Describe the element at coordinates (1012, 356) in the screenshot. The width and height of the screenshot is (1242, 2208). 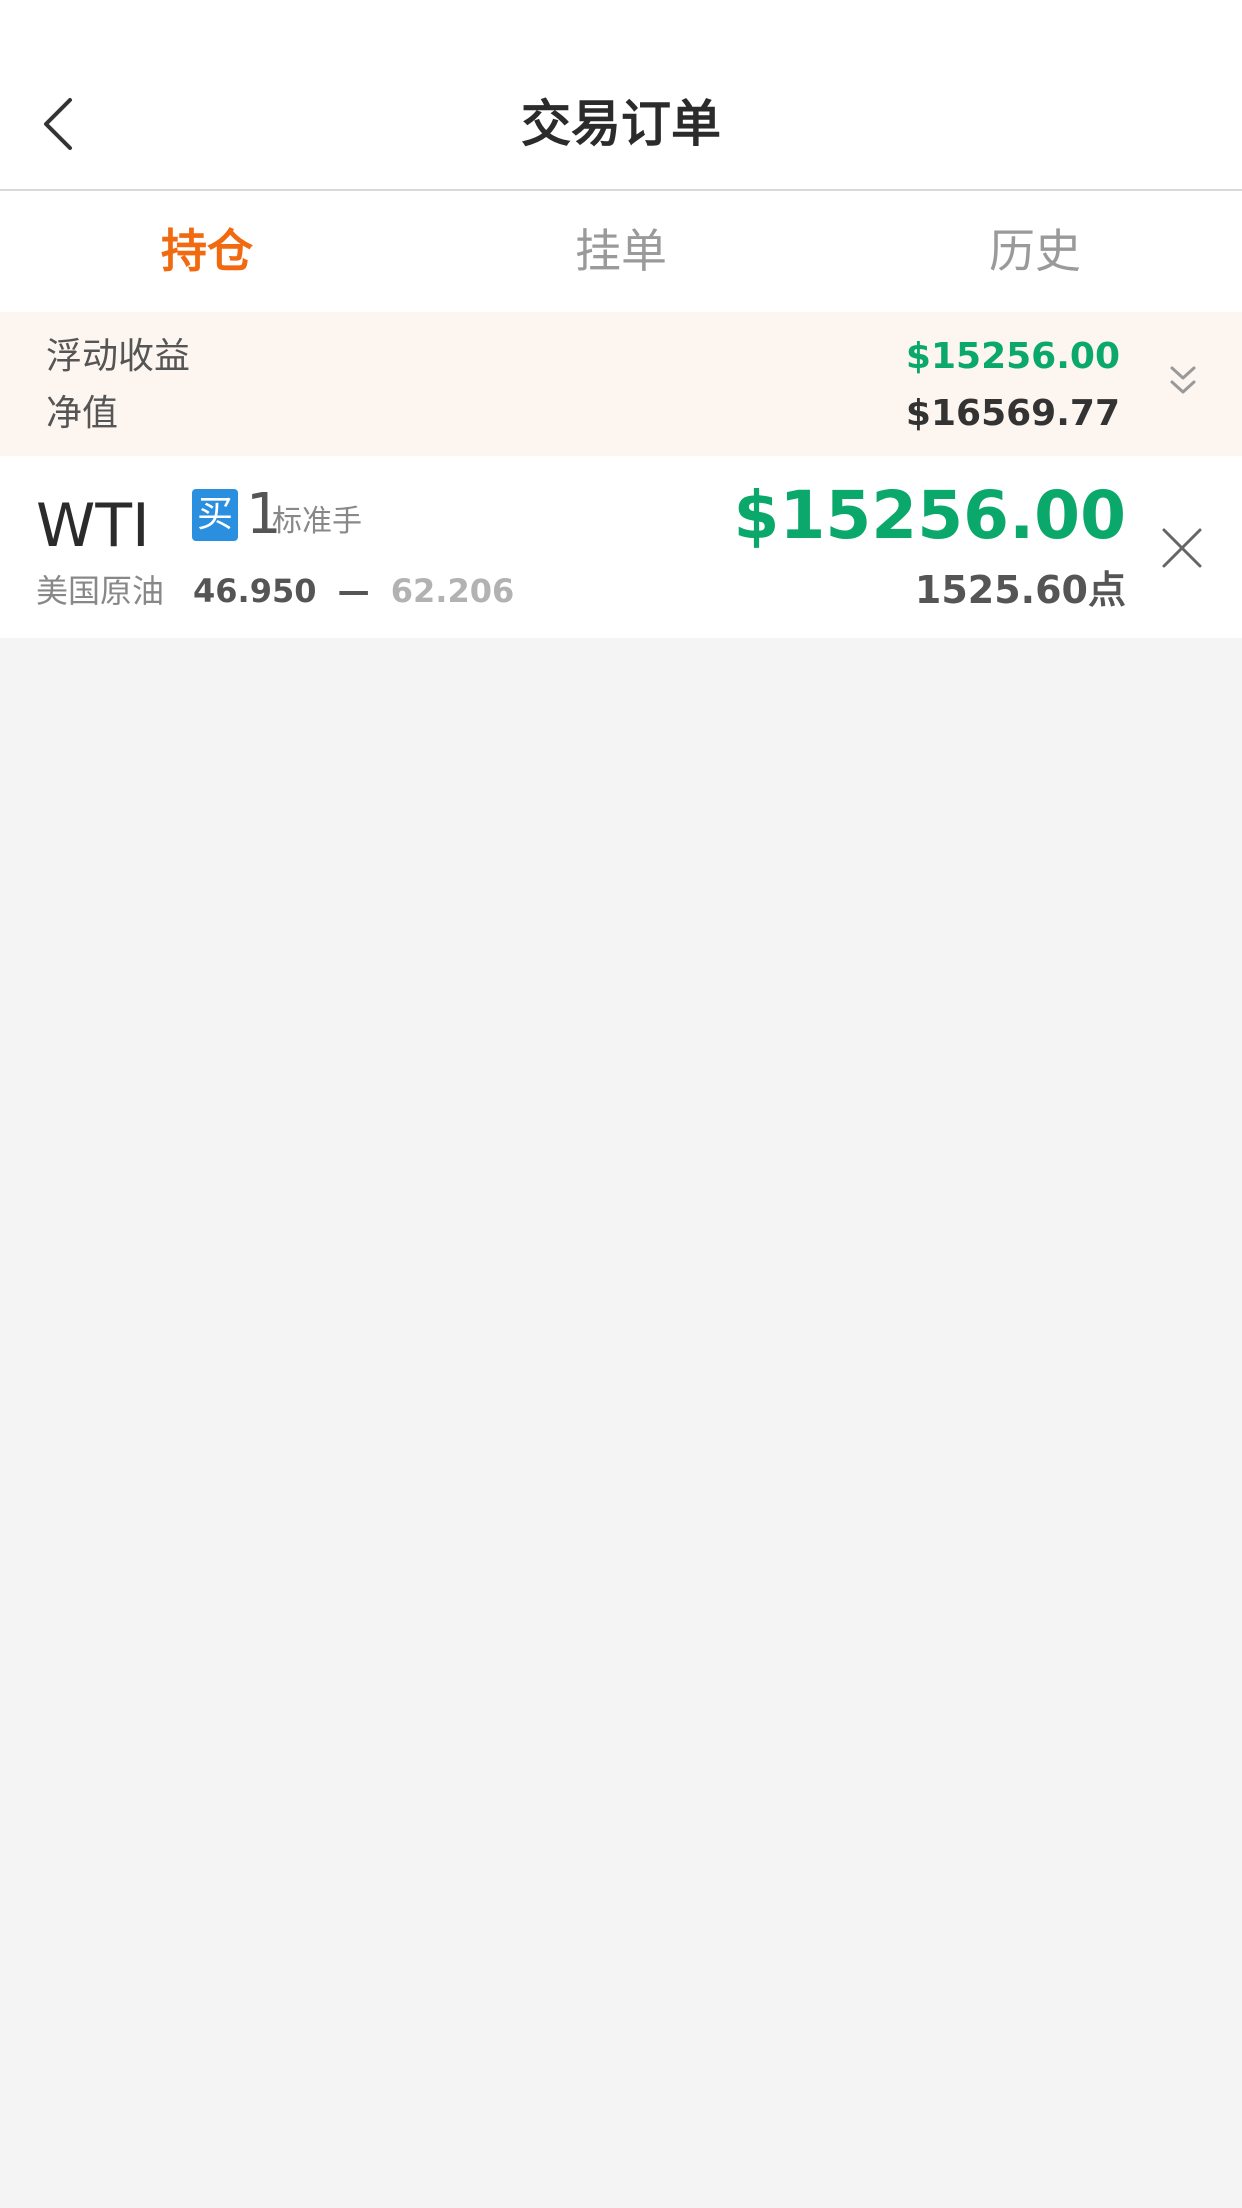
I see `floating-profit-value: $15256.00` at that location.